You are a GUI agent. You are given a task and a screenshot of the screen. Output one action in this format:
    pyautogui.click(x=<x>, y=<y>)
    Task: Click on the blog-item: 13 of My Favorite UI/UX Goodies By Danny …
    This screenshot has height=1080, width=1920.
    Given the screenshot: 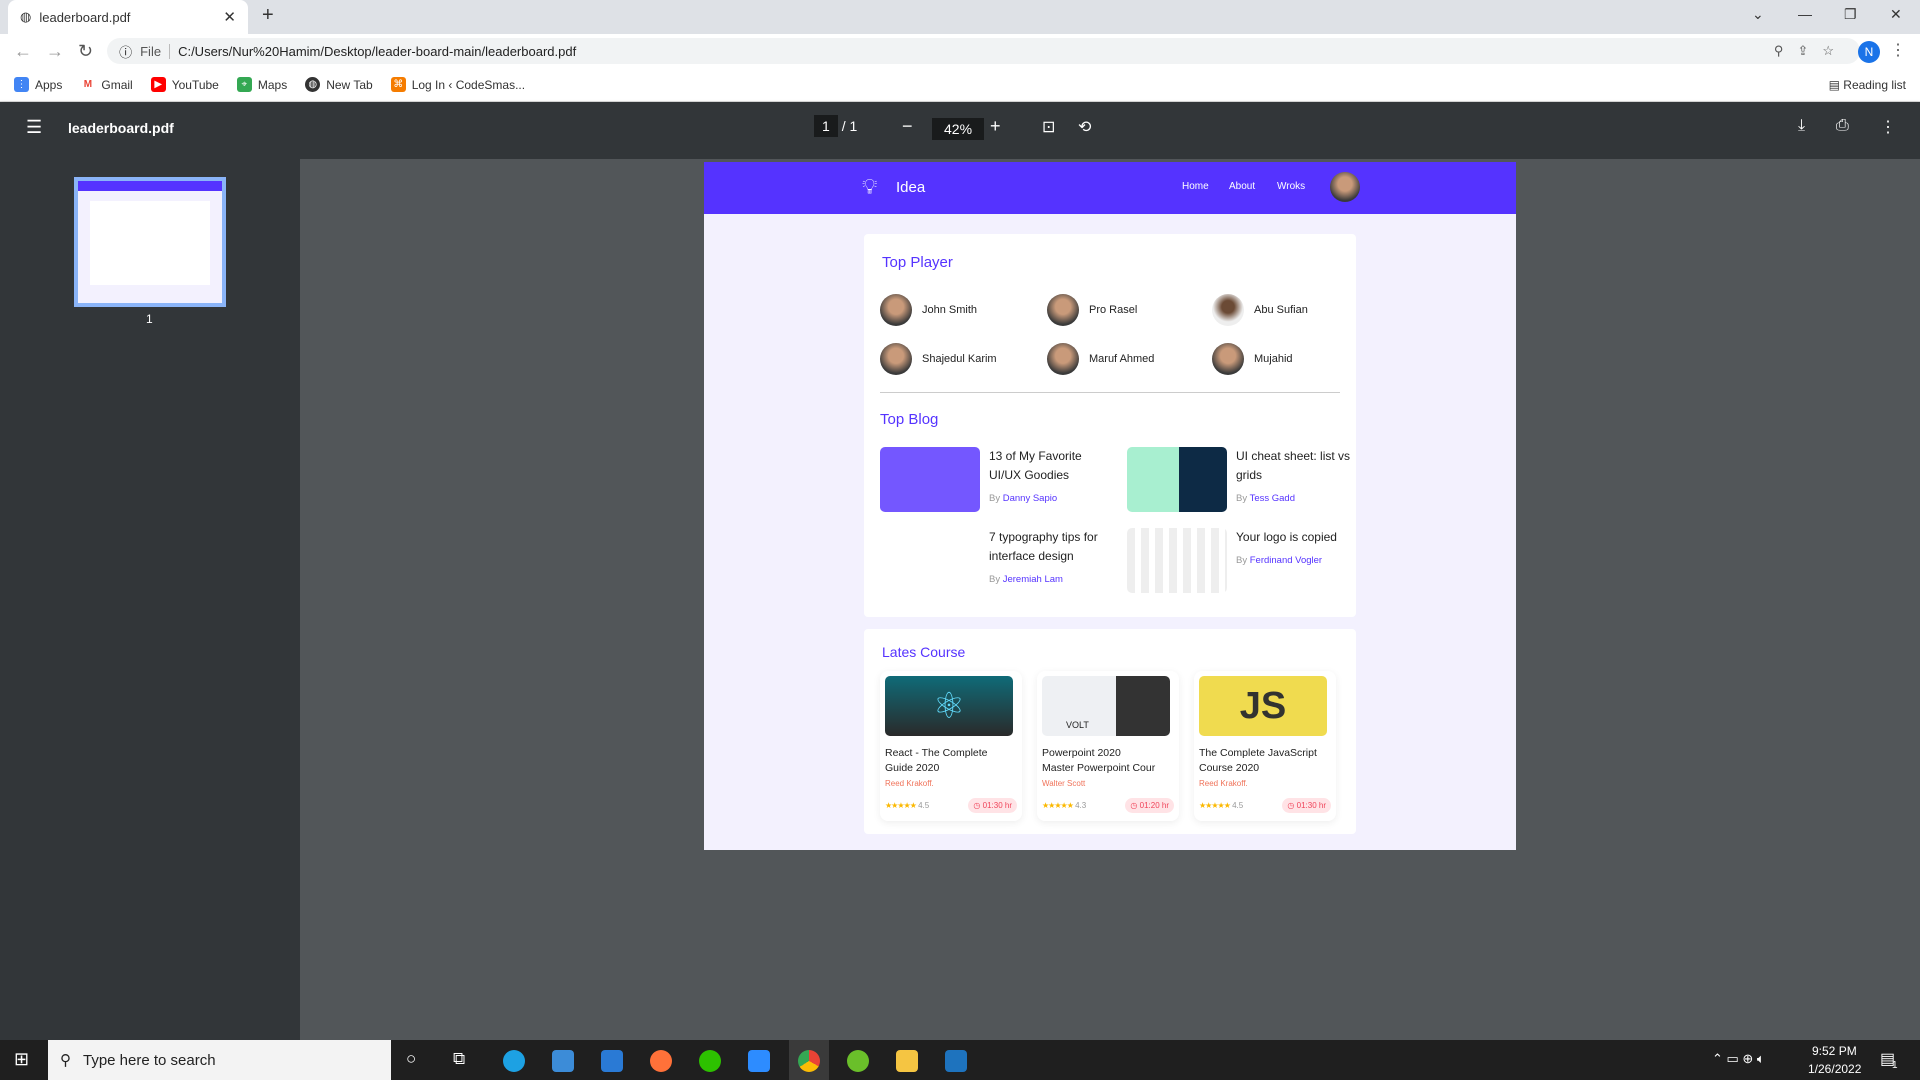 What is the action you would take?
    pyautogui.click(x=993, y=479)
    